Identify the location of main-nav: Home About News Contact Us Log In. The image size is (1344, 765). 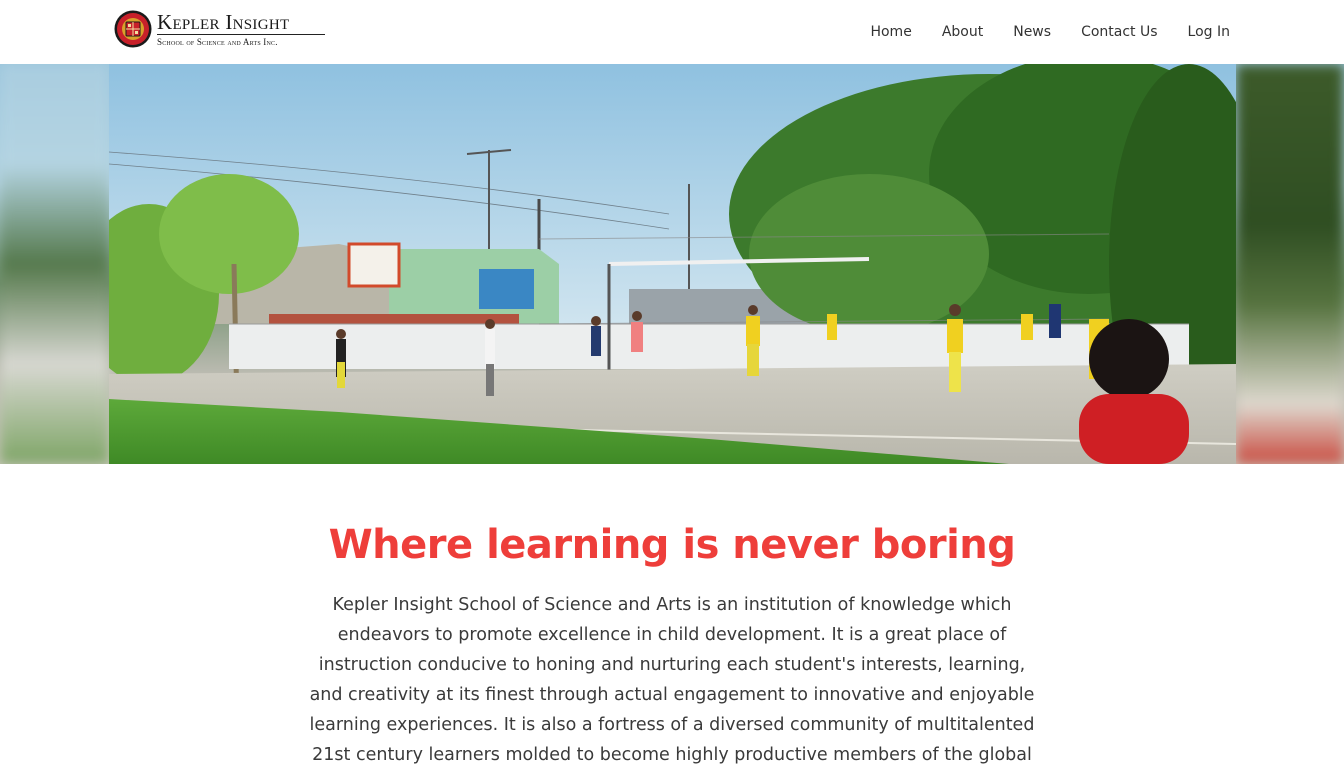
(1035, 32).